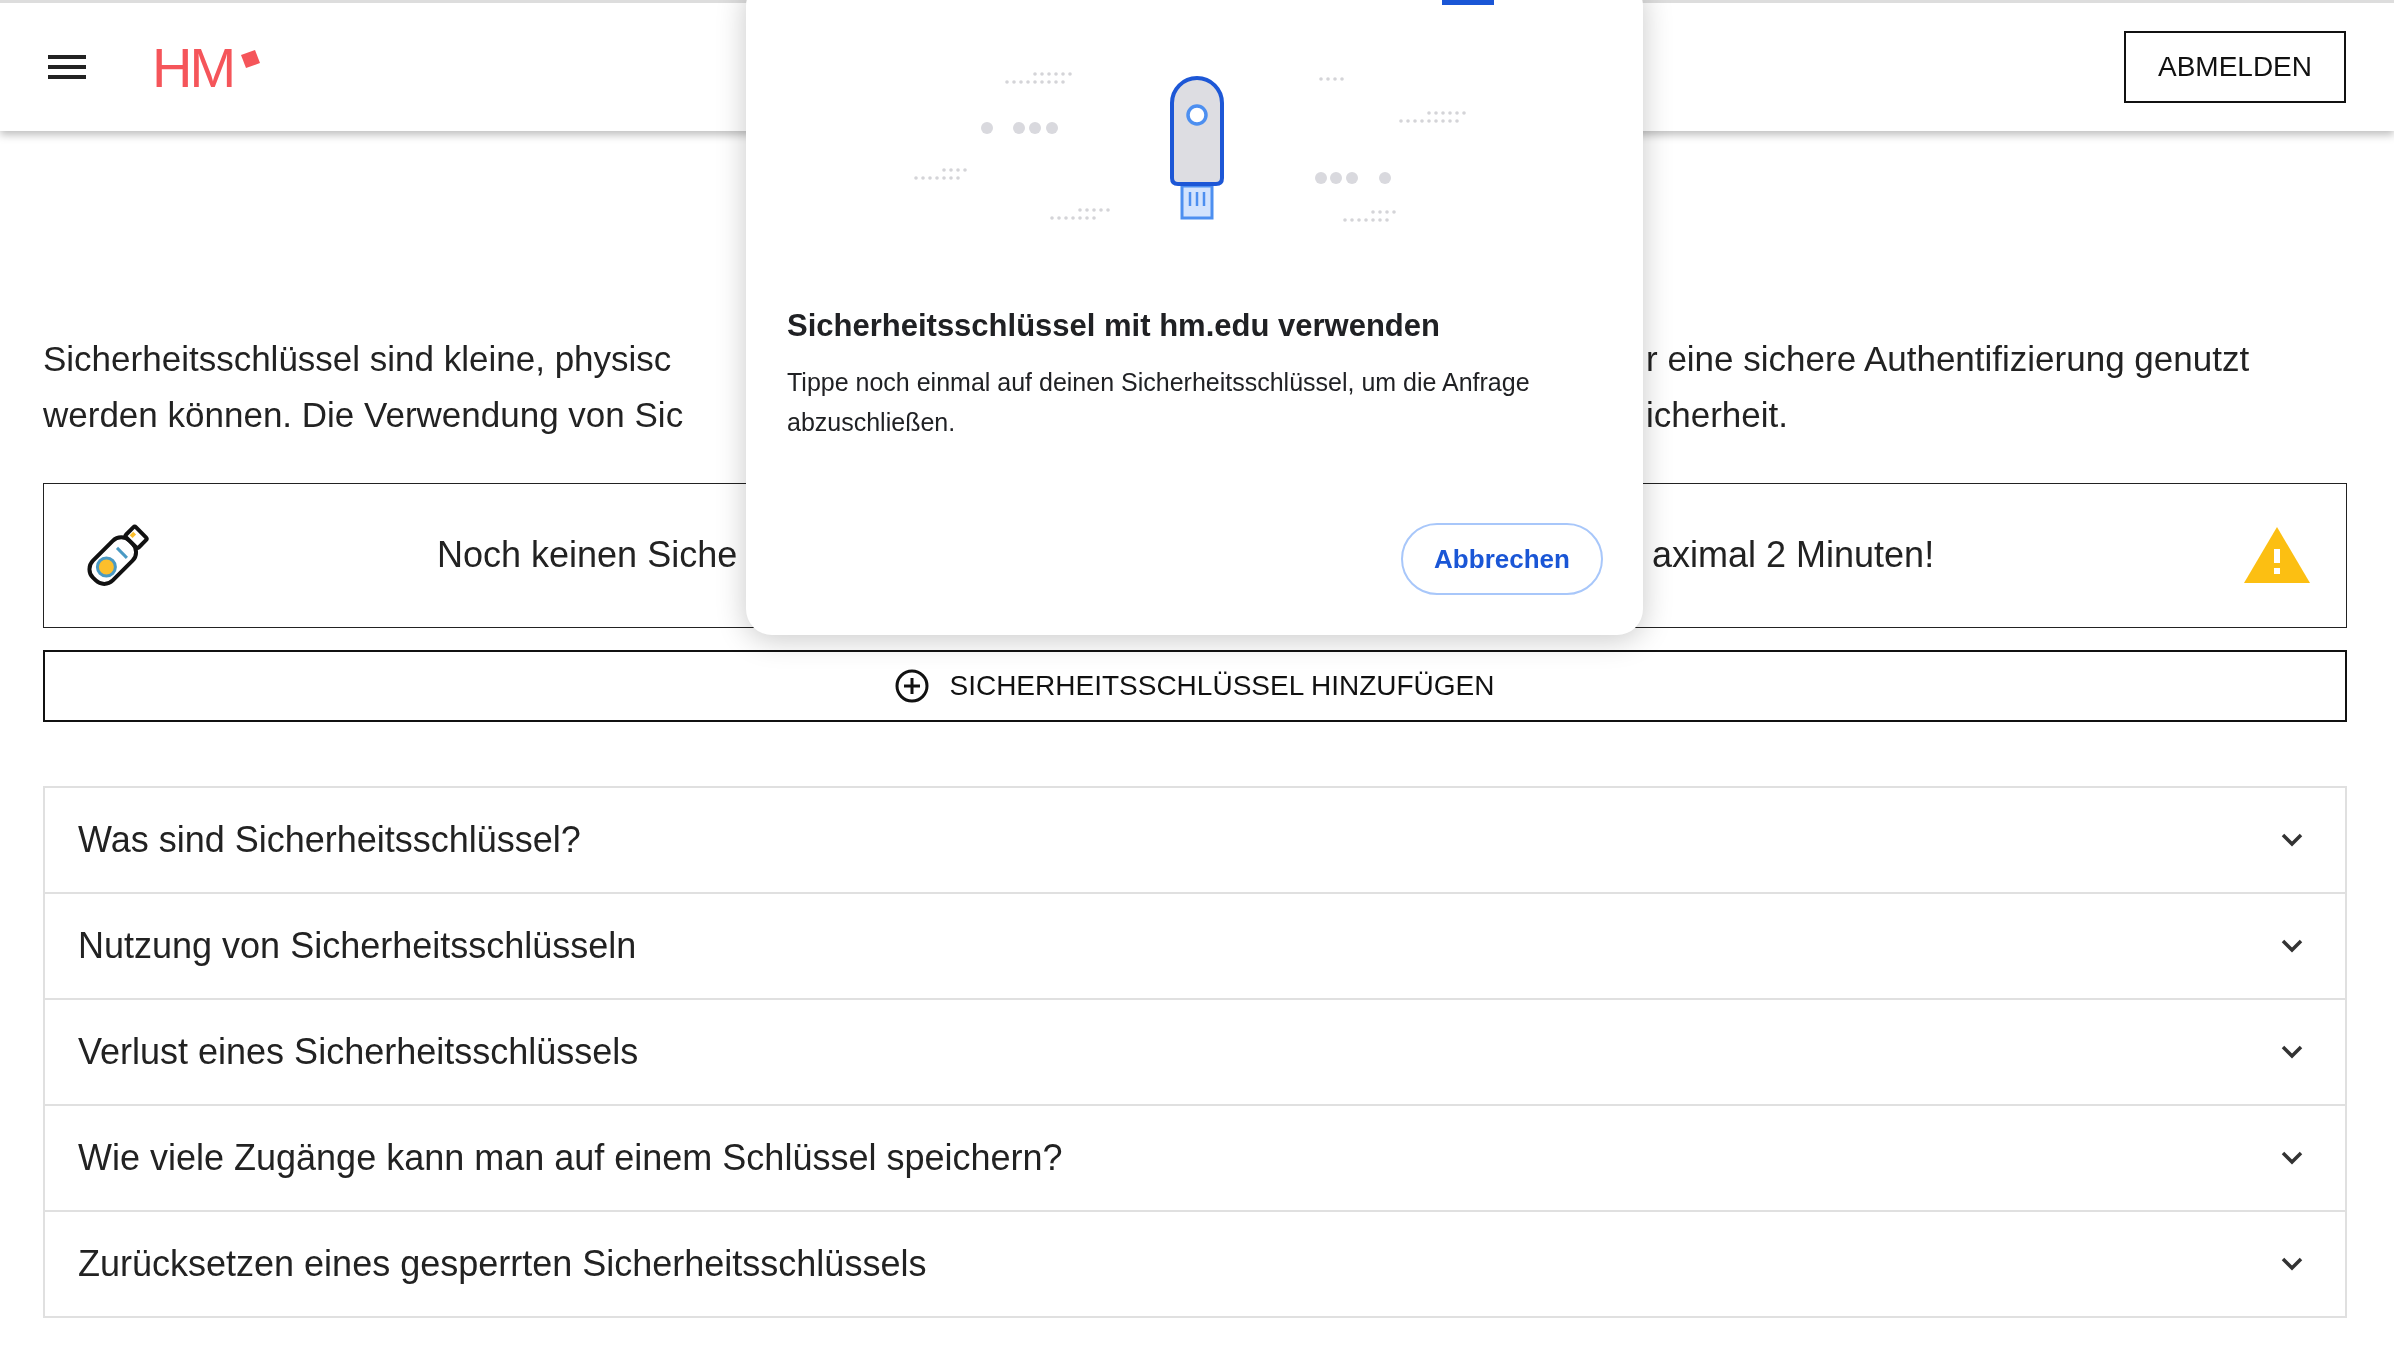  What do you see at coordinates (67, 67) in the screenshot?
I see `menu-icon` at bounding box center [67, 67].